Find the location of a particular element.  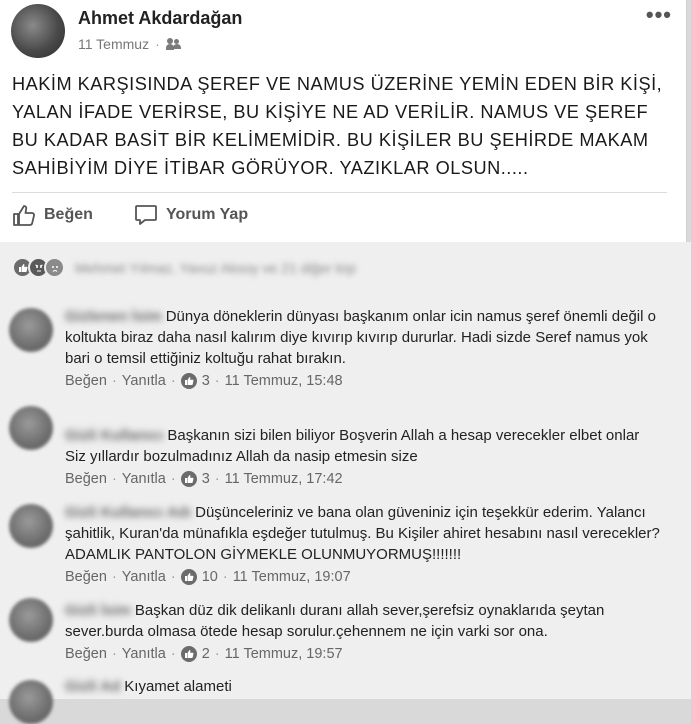

comment-timestamp: 11 Temmuz, 19:57 is located at coordinates (284, 654).